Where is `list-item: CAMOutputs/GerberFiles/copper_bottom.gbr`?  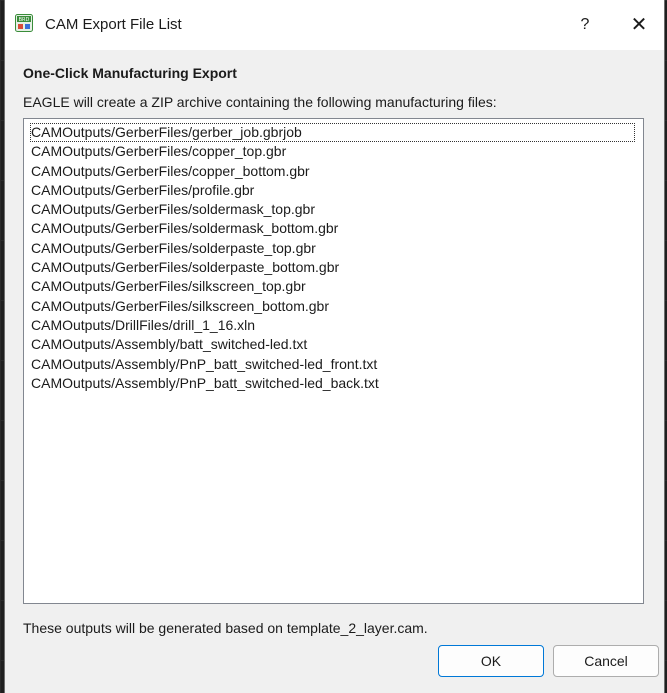 list-item: CAMOutputs/GerberFiles/copper_bottom.gbr is located at coordinates (333, 171).